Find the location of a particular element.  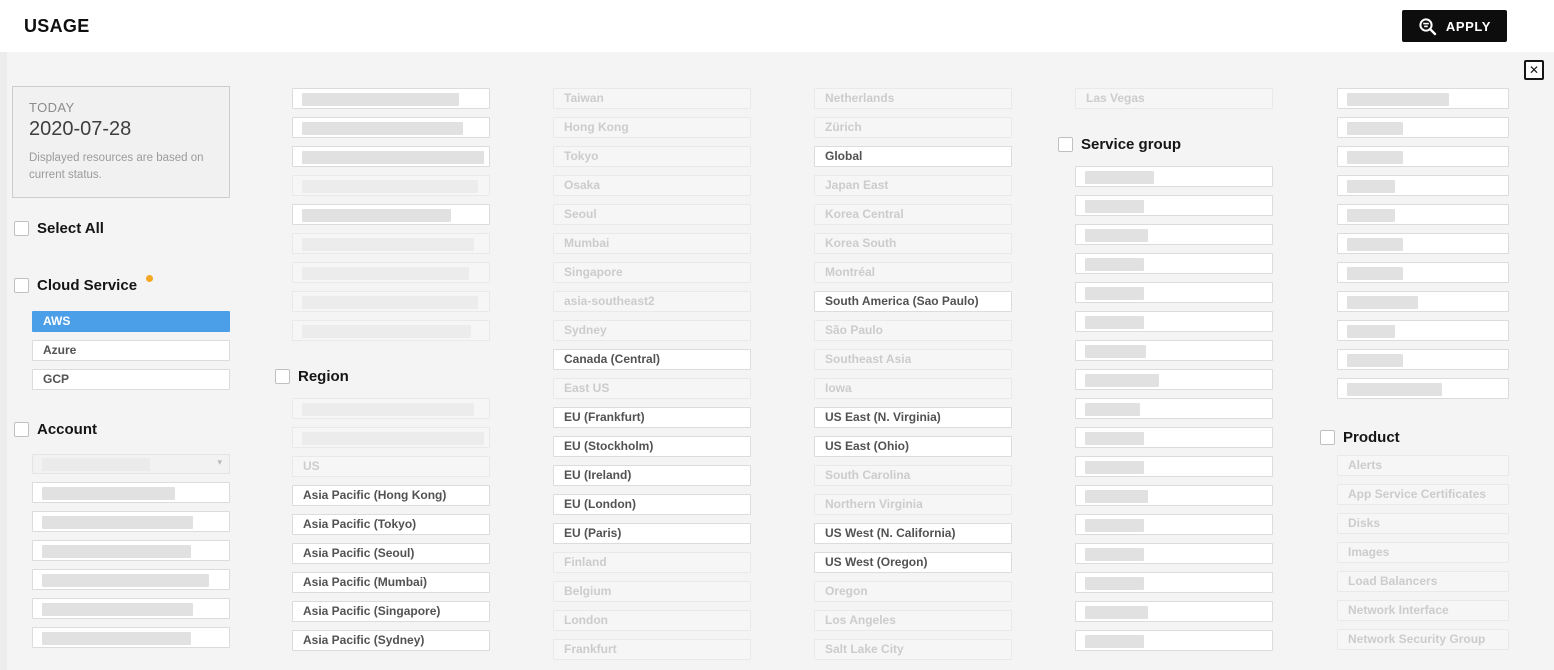

close-button: ✕ is located at coordinates (1534, 70).